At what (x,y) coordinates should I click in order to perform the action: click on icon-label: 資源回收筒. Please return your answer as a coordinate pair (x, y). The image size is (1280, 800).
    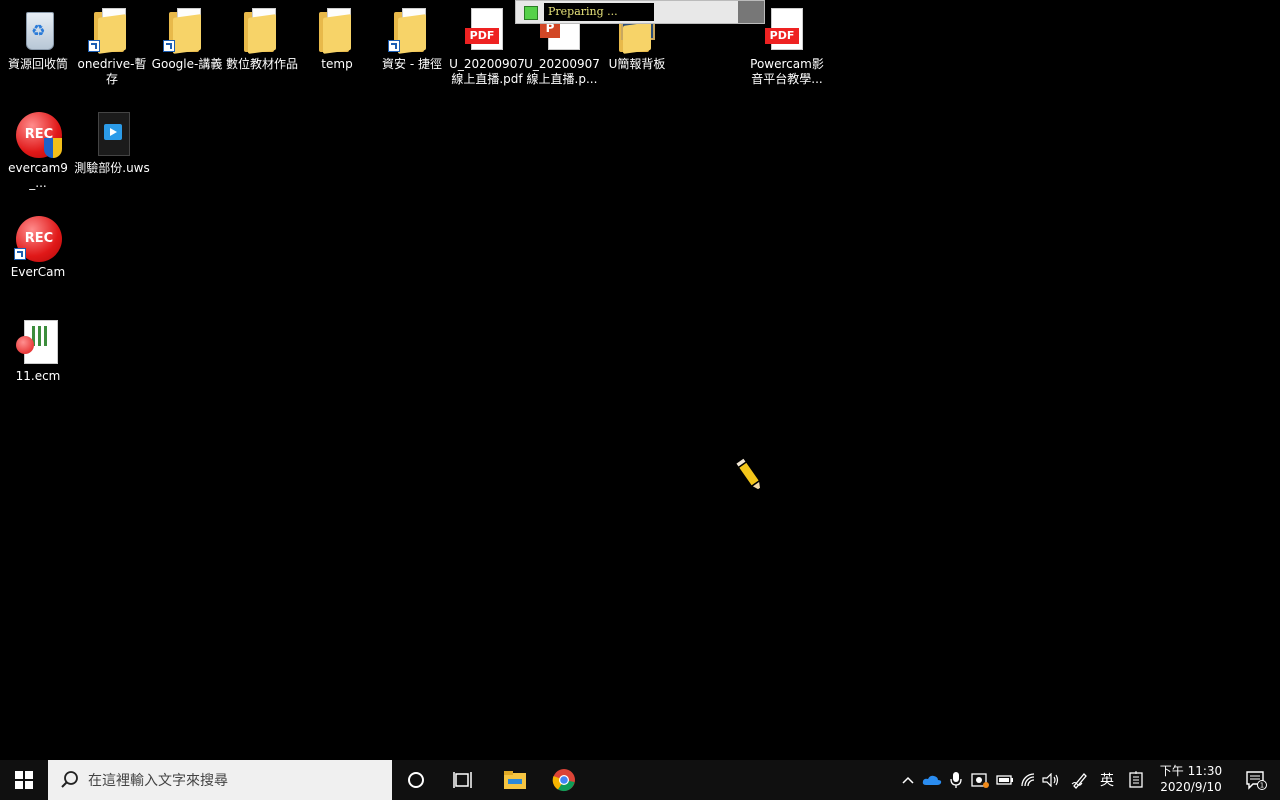
    Looking at the image, I should click on (37, 64).